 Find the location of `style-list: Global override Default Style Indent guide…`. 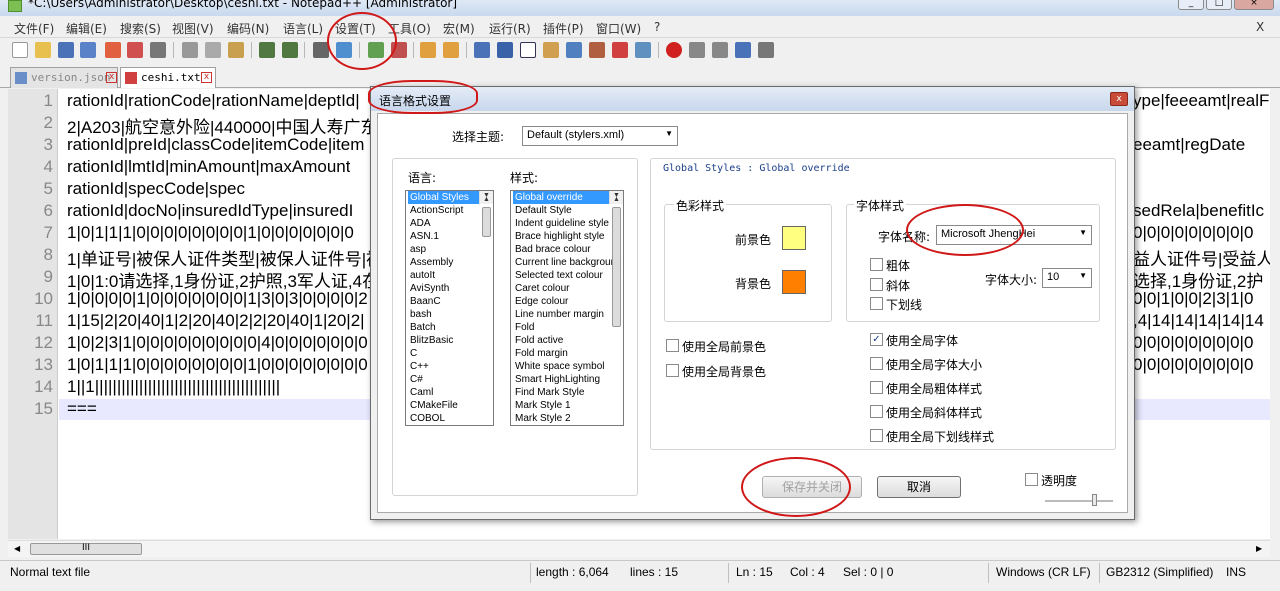

style-list: Global override Default Style Indent guide… is located at coordinates (567, 308).